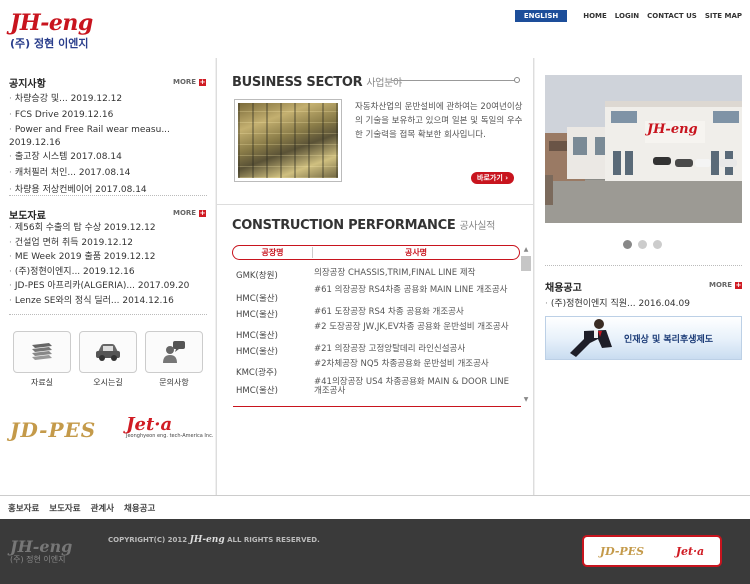 The image size is (750, 584). I want to click on nav-login: LOGIN, so click(627, 16).